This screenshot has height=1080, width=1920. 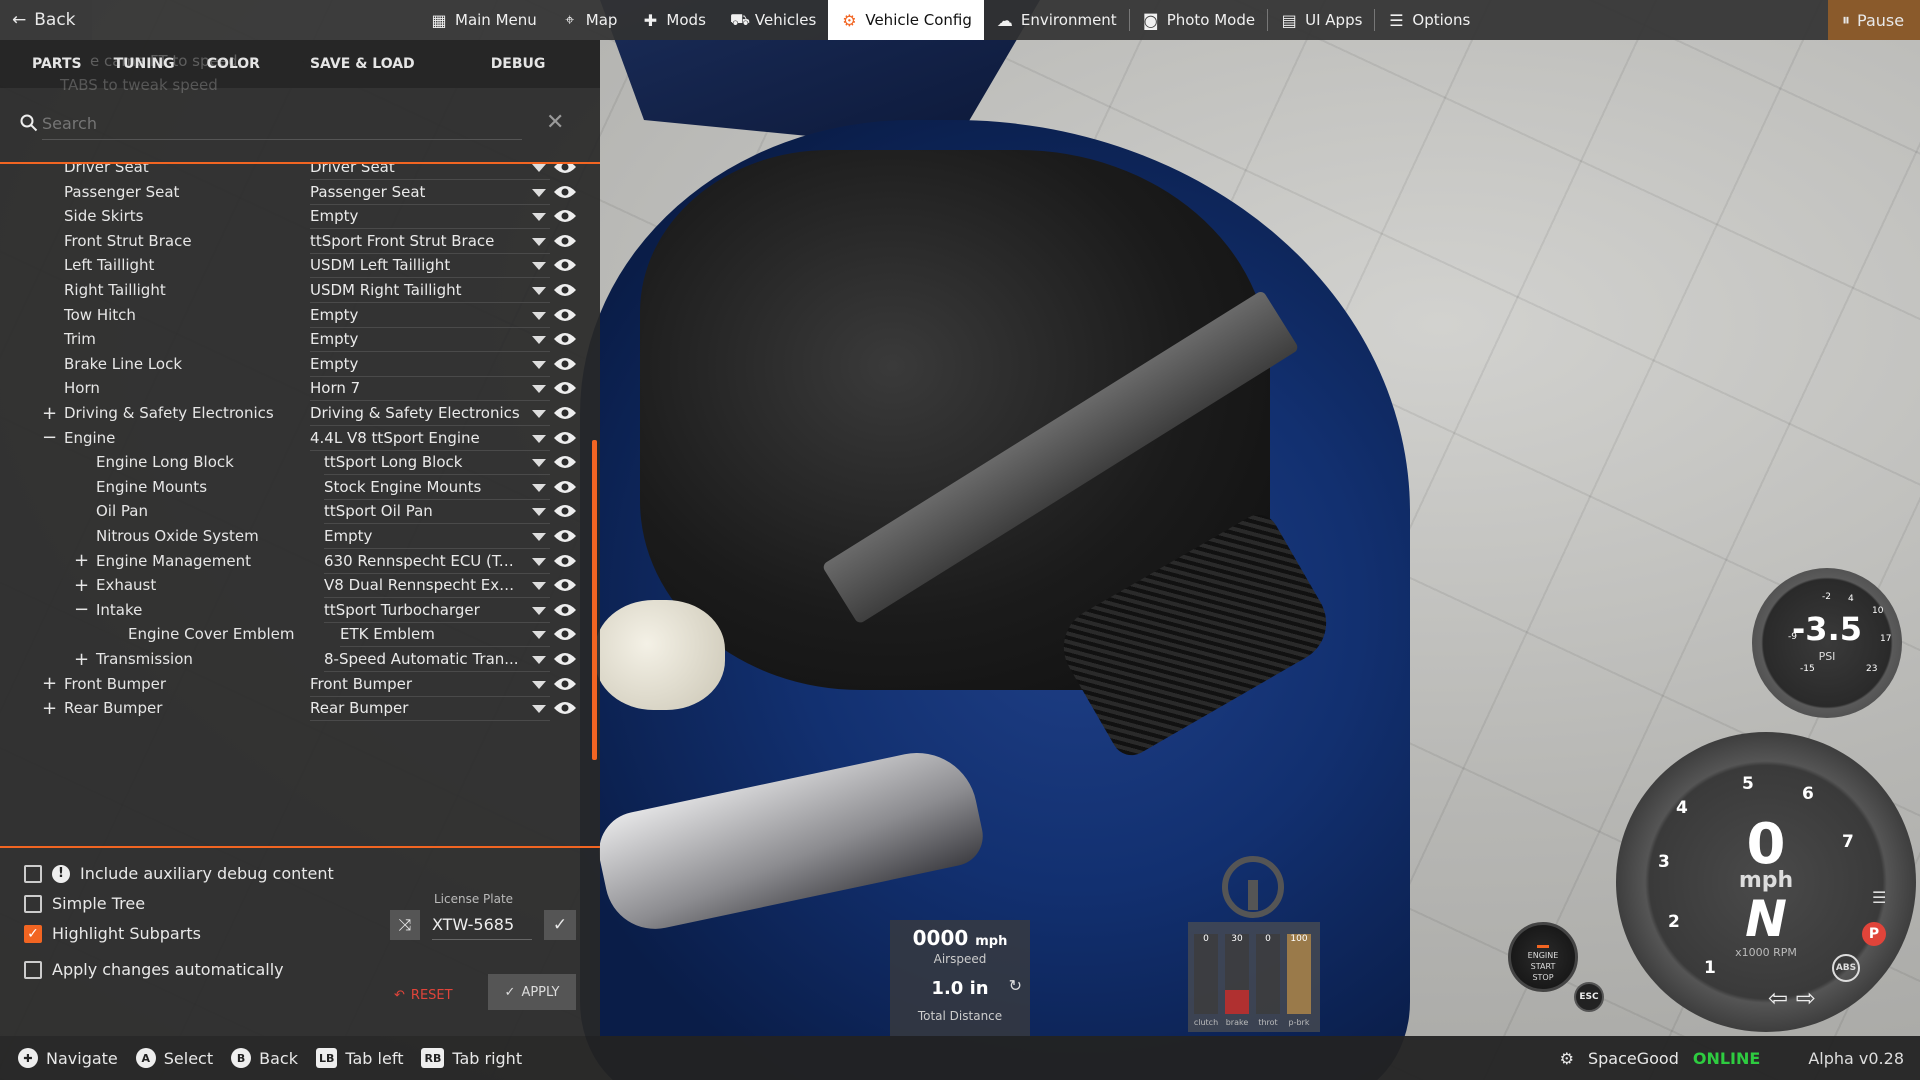 What do you see at coordinates (378, 511) in the screenshot?
I see `part-select-value: ttSport Oil Pan` at bounding box center [378, 511].